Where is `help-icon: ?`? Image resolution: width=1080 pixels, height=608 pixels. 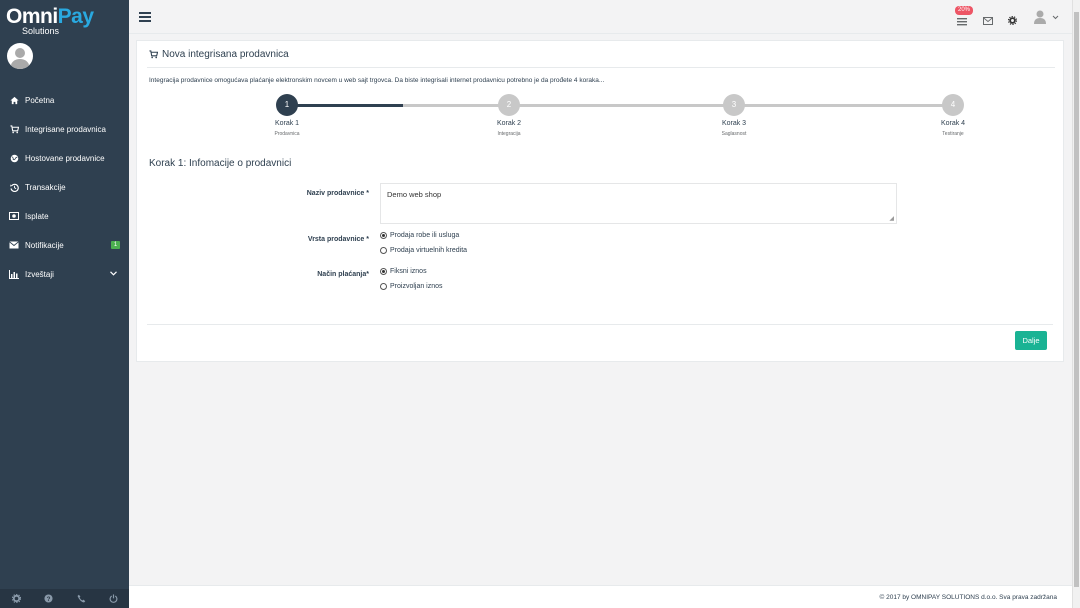
help-icon: ? is located at coordinates (48, 598).